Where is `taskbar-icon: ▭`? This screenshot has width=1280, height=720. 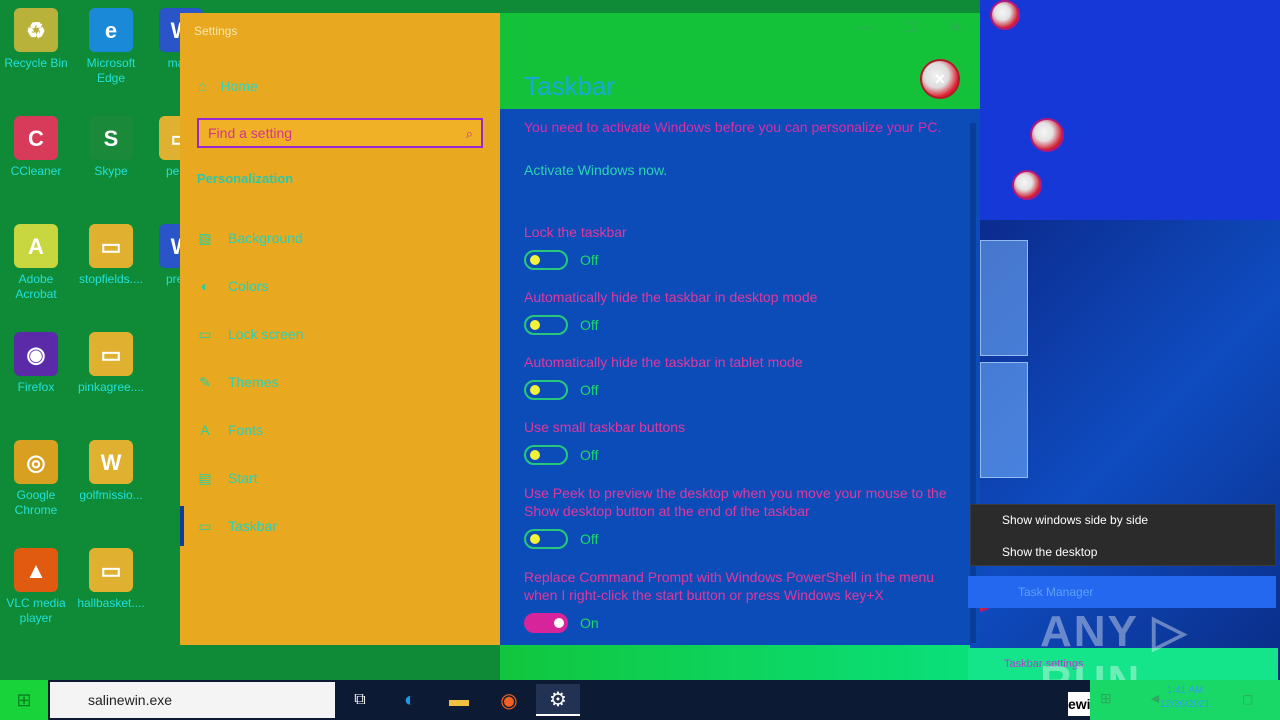
taskbar-icon: ▭ is located at coordinates (205, 525).